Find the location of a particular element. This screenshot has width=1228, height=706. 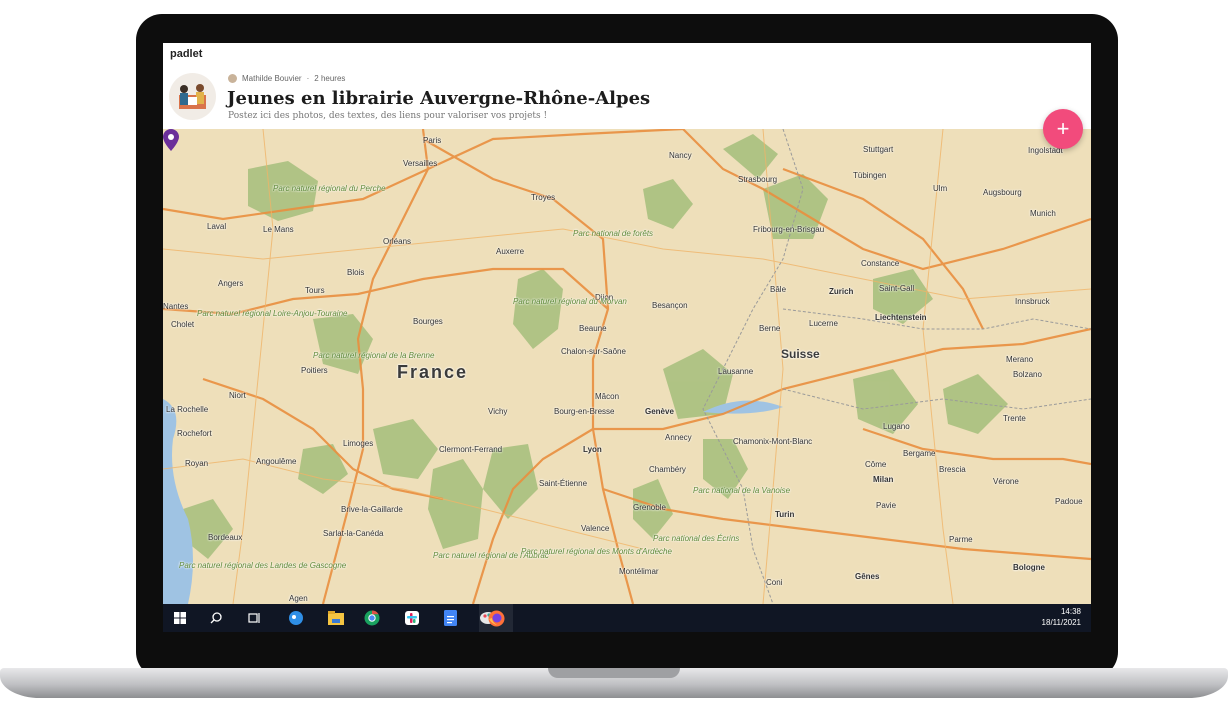

file-explorer-icon is located at coordinates (336, 618).